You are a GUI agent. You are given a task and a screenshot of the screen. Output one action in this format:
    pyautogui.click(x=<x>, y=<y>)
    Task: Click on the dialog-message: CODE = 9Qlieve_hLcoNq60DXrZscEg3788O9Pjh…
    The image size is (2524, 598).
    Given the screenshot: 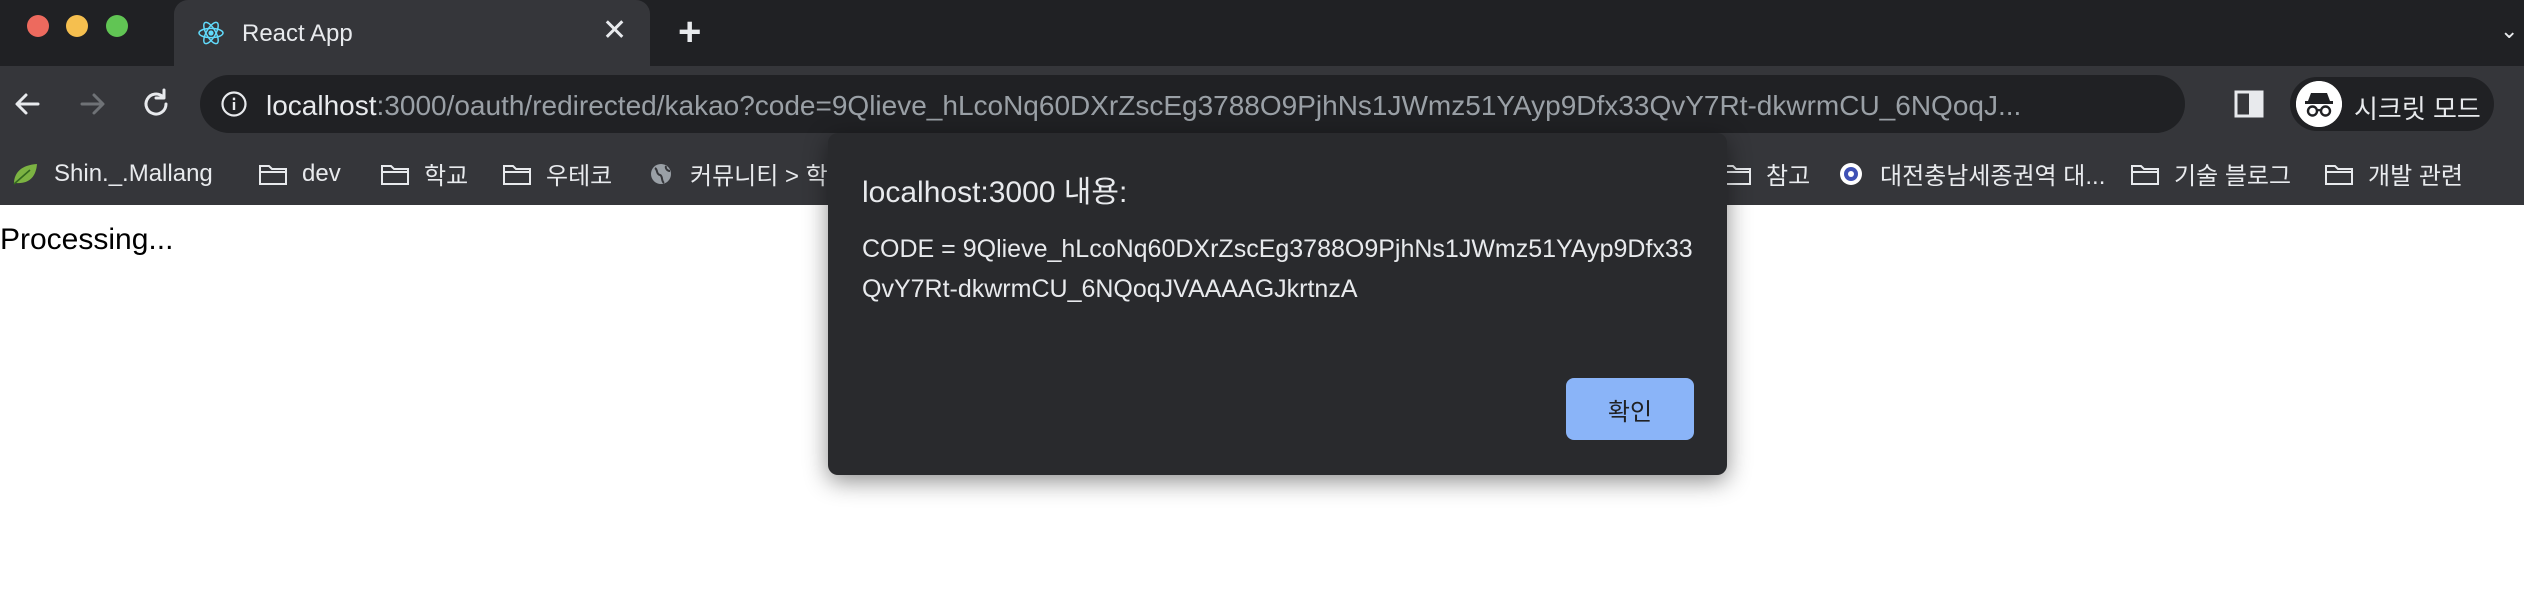 What is the action you would take?
    pyautogui.click(x=1277, y=269)
    